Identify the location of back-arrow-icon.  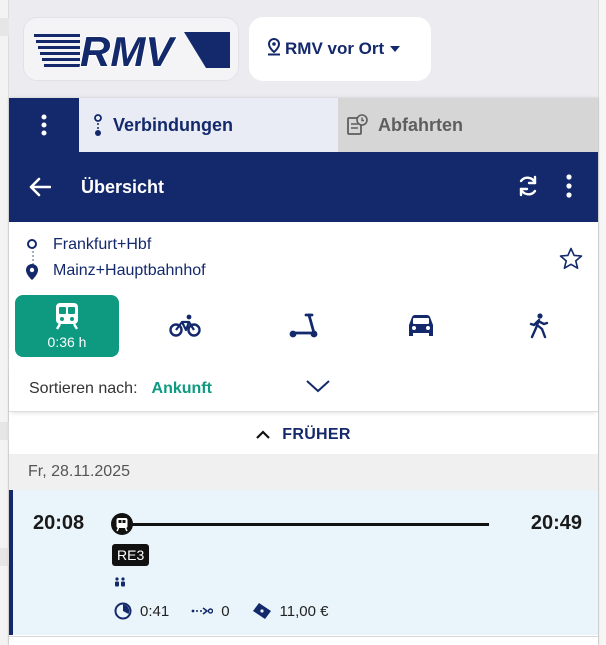
(40, 187).